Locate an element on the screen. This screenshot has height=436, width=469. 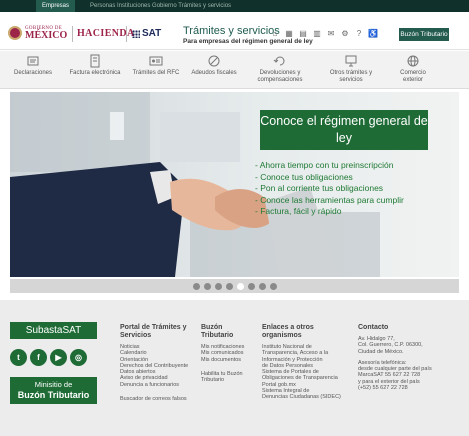
help-icon: ? is located at coordinates (359, 34).